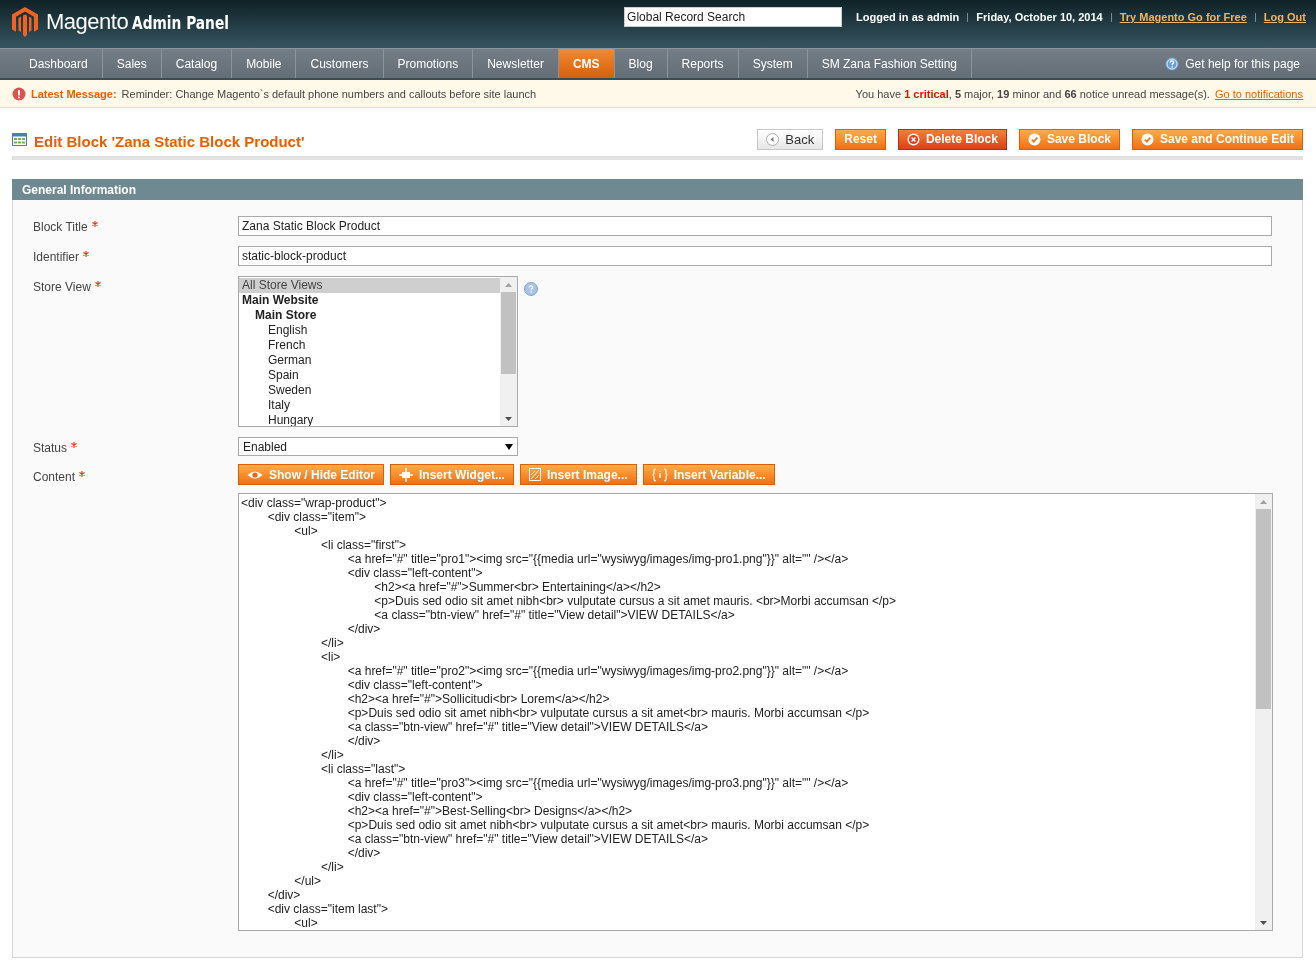 This screenshot has width=1316, height=965. I want to click on user-text: Logged in as admin, so click(908, 17).